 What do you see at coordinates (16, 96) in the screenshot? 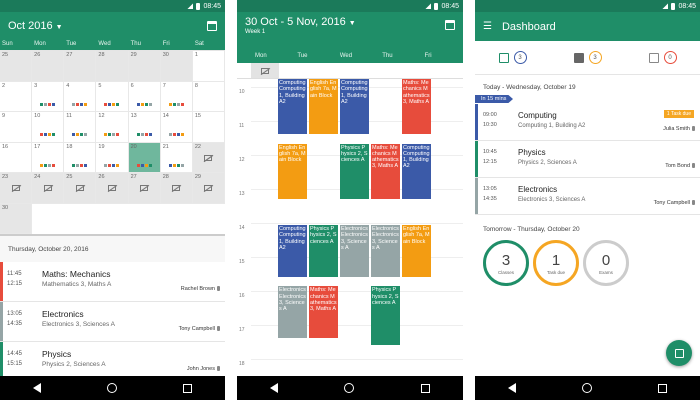
I see `calendar-day-cell: 2` at bounding box center [16, 96].